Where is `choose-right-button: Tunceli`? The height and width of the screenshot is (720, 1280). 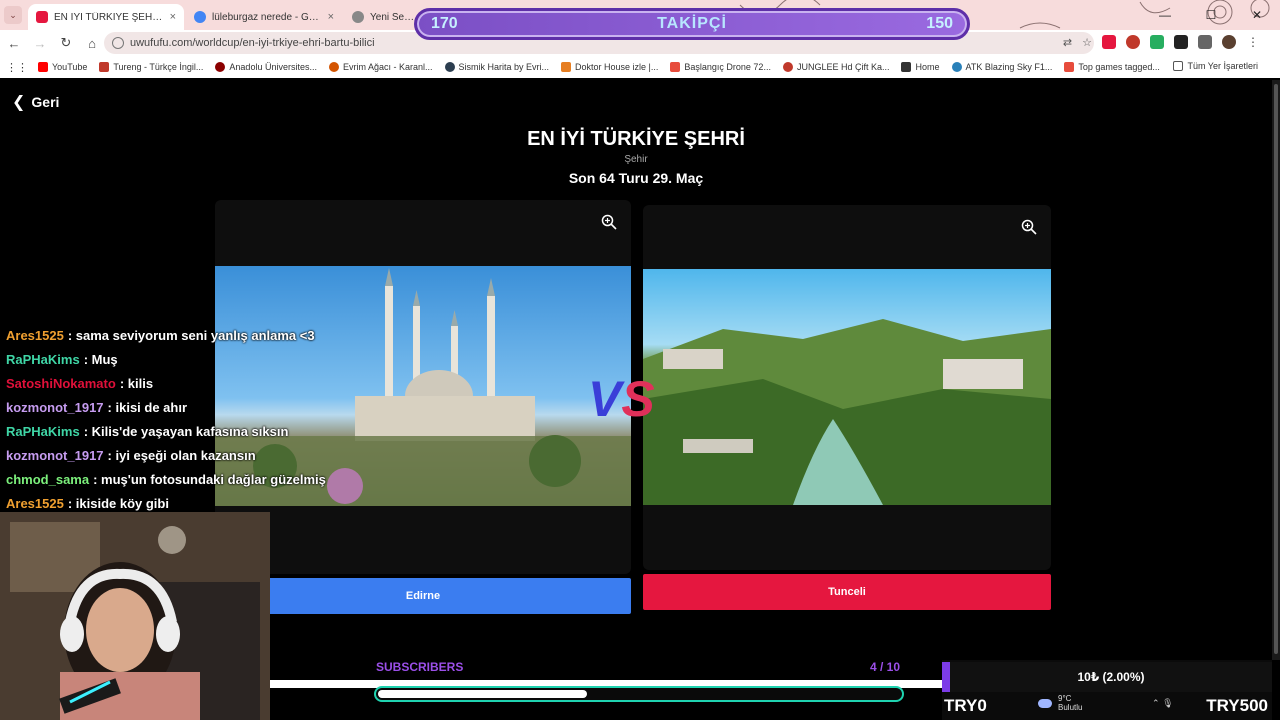
choose-right-button: Tunceli is located at coordinates (847, 592).